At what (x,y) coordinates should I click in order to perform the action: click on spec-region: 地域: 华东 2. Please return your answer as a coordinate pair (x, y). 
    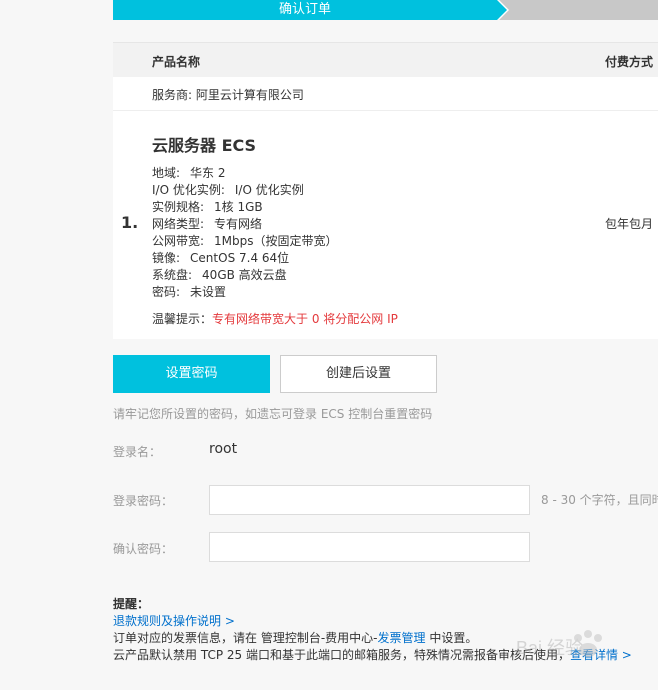
    Looking at the image, I should click on (189, 173).